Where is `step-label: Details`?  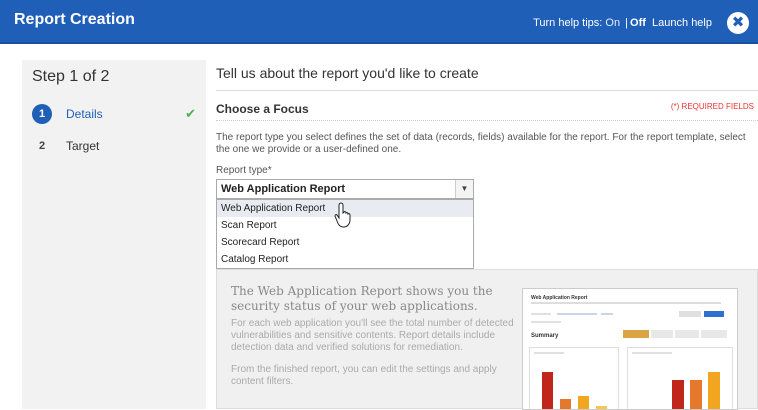 step-label: Details is located at coordinates (84, 114).